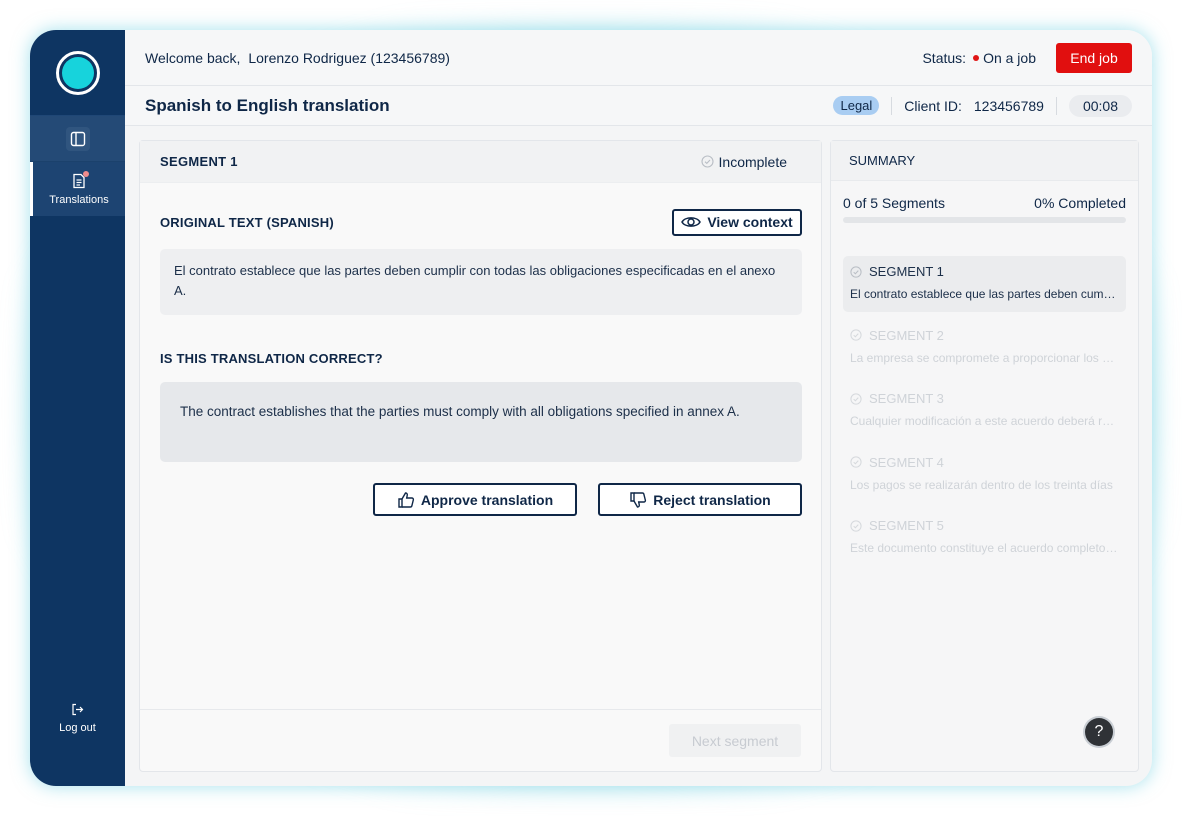  Describe the element at coordinates (933, 105) in the screenshot. I see `client-id-label: Client ID:` at that location.